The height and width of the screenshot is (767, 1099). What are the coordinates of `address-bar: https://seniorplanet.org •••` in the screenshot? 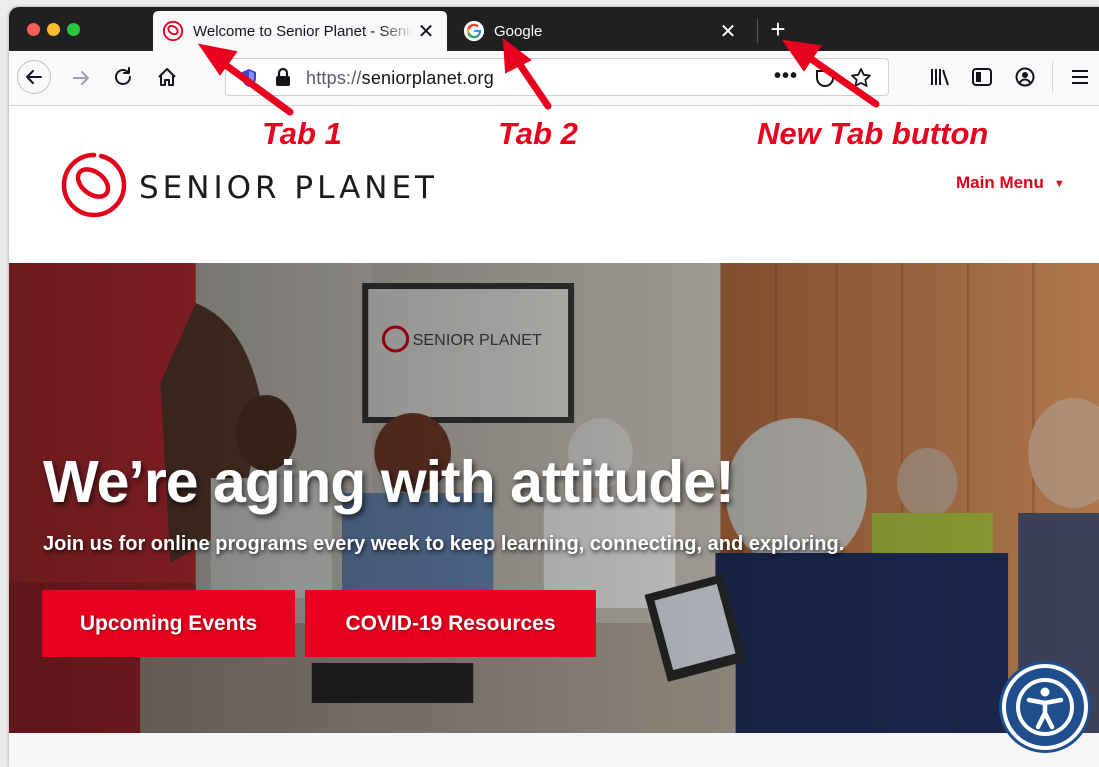 It's located at (557, 77).